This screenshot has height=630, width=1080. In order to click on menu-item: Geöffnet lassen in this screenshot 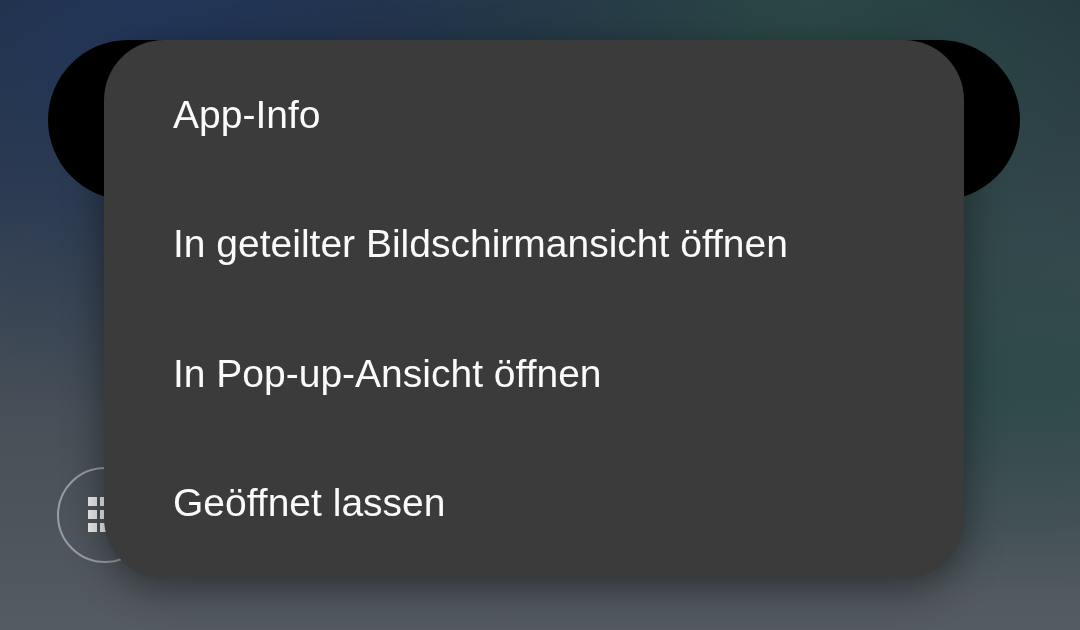, I will do `click(309, 503)`.